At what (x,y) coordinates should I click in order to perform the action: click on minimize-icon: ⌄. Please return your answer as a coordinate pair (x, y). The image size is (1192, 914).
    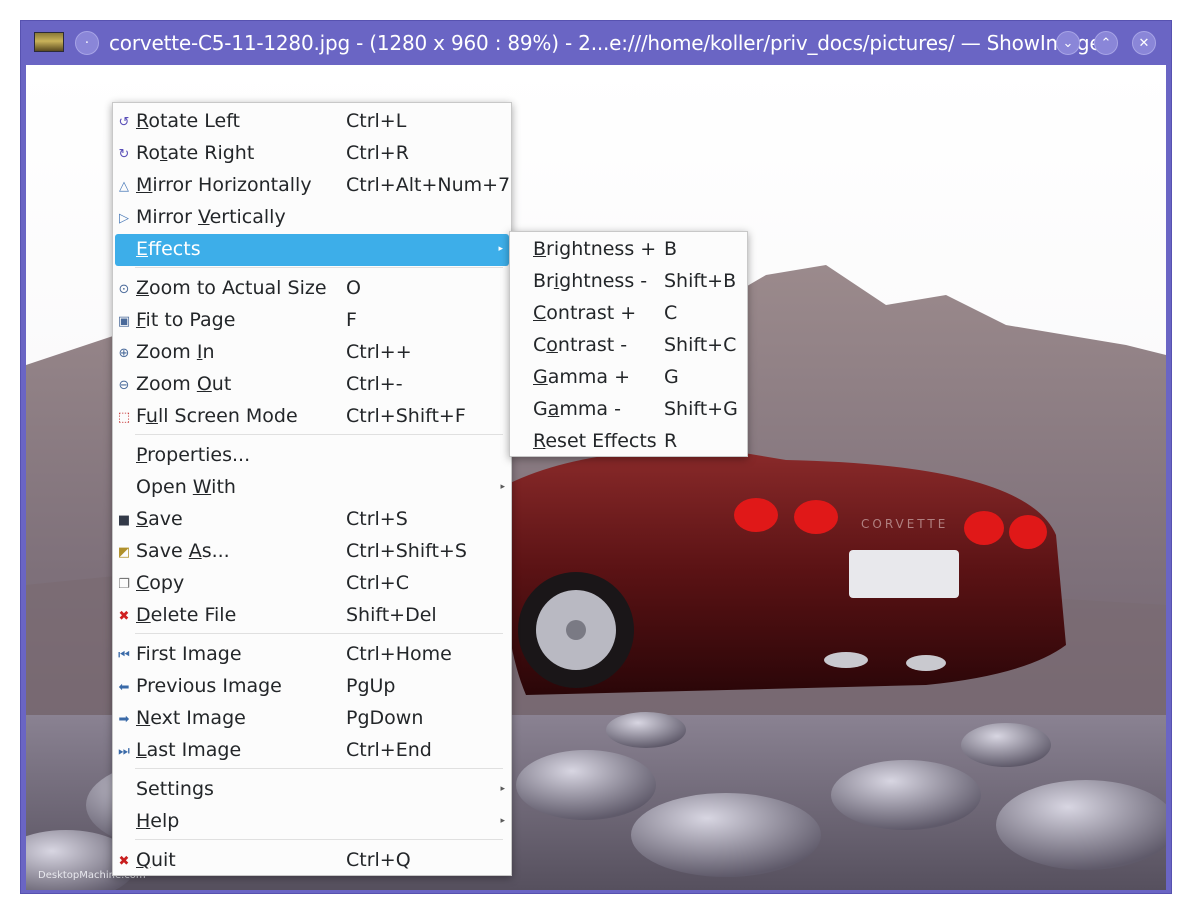
    Looking at the image, I should click on (1068, 43).